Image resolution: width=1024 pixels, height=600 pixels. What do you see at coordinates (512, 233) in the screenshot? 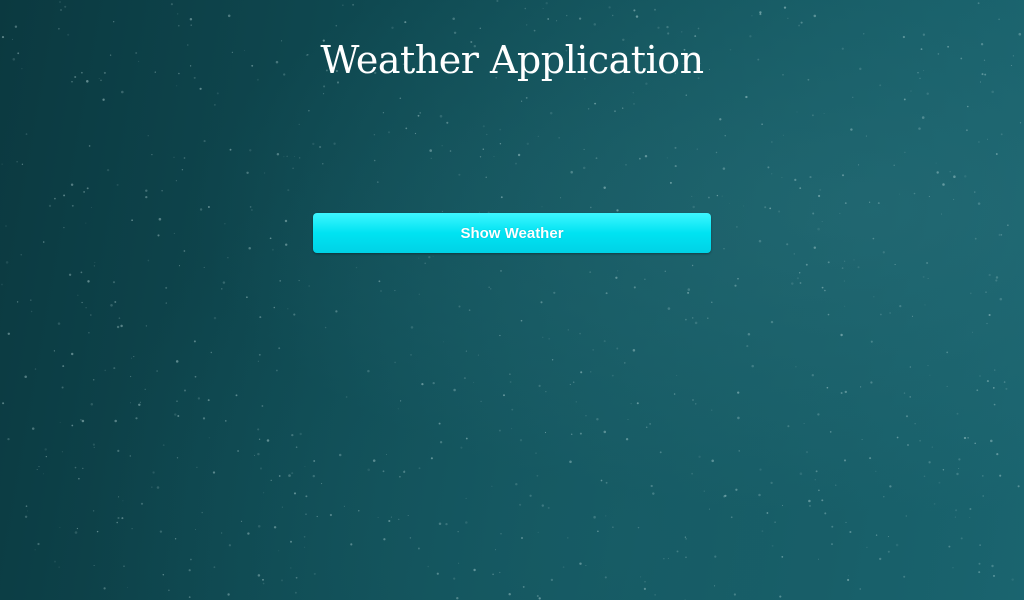
I see `show-weather-button: Show Weather` at bounding box center [512, 233].